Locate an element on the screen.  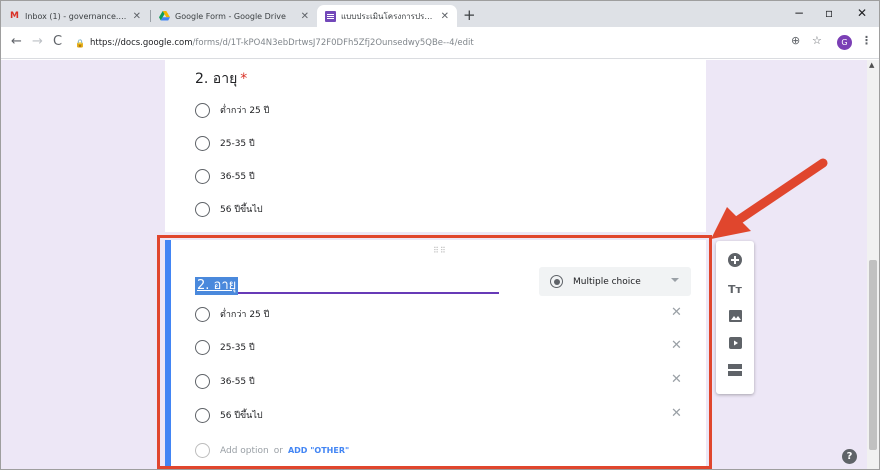
add-question-icon is located at coordinates (735, 260).